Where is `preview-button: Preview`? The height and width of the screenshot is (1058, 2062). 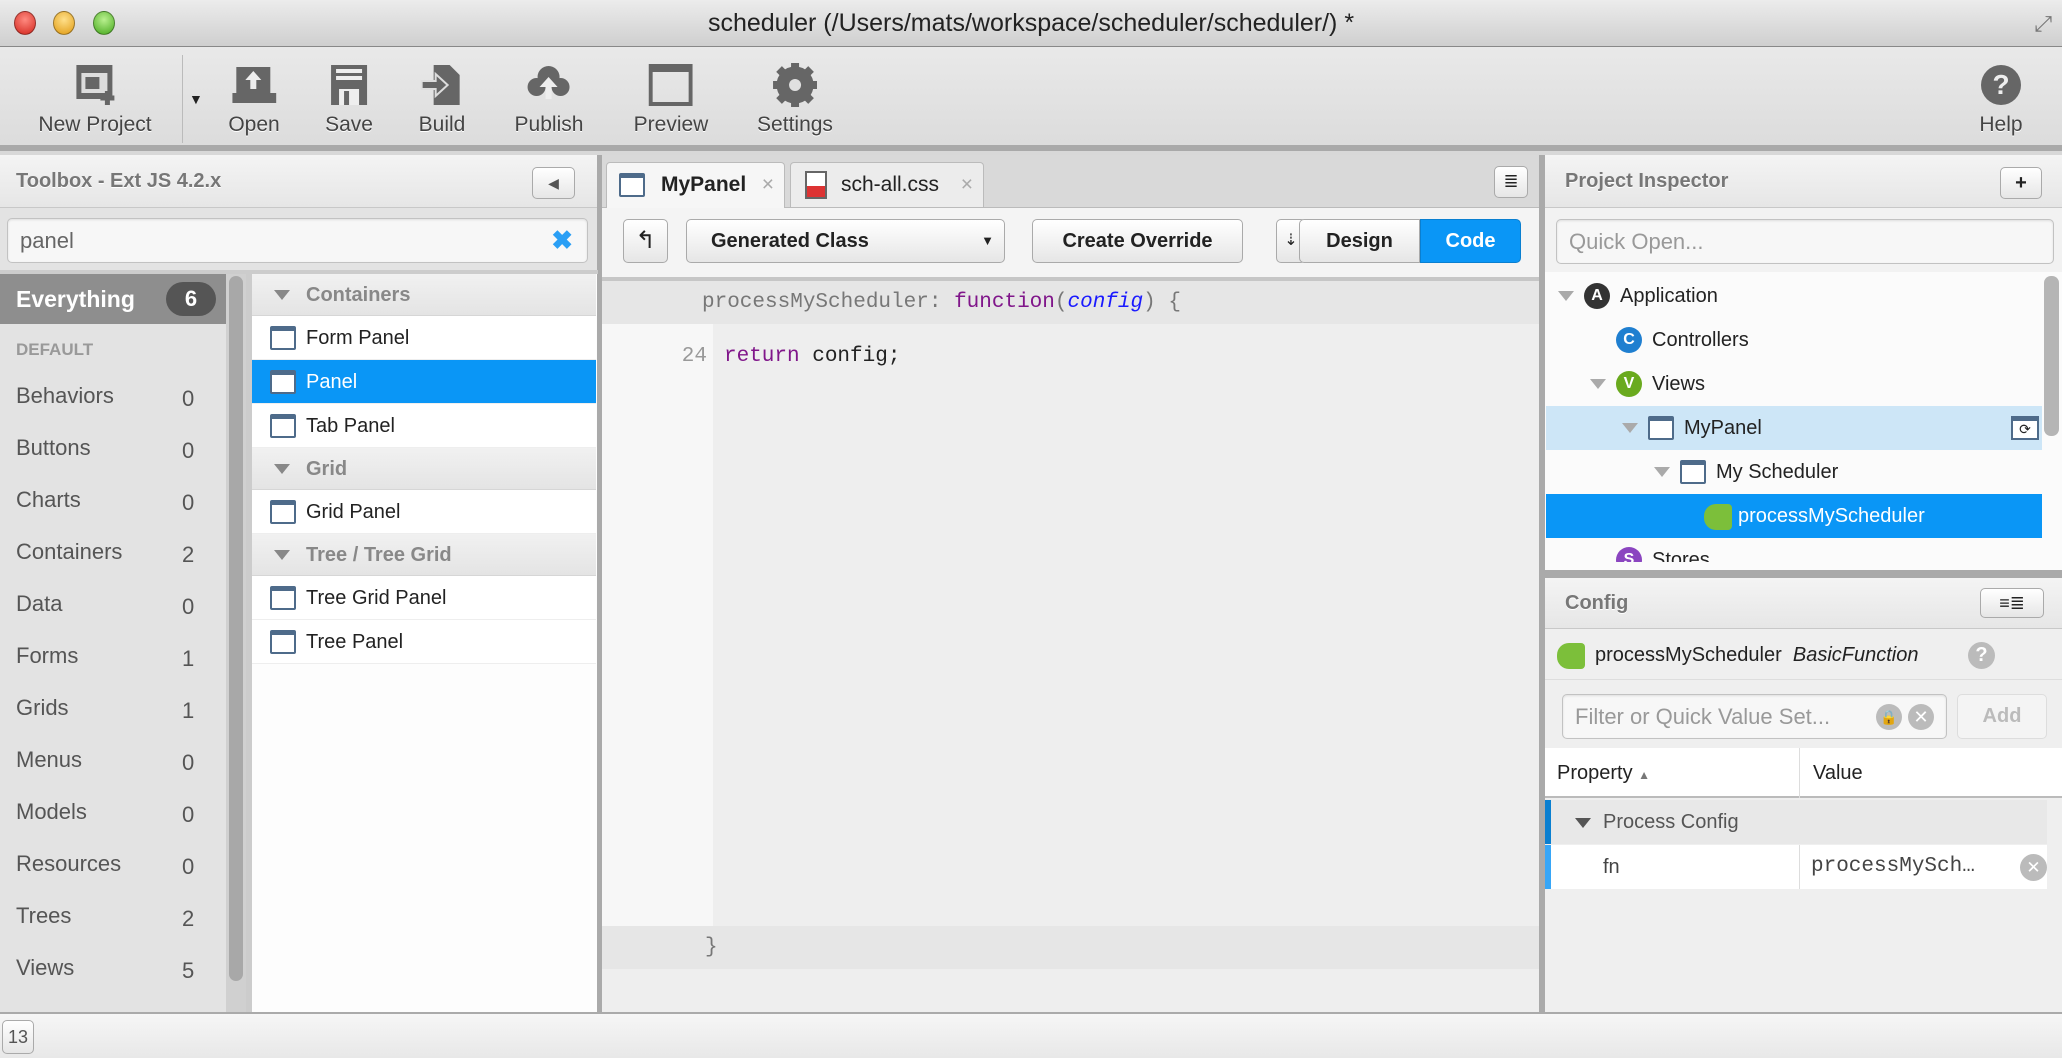
preview-button: Preview is located at coordinates (671, 99).